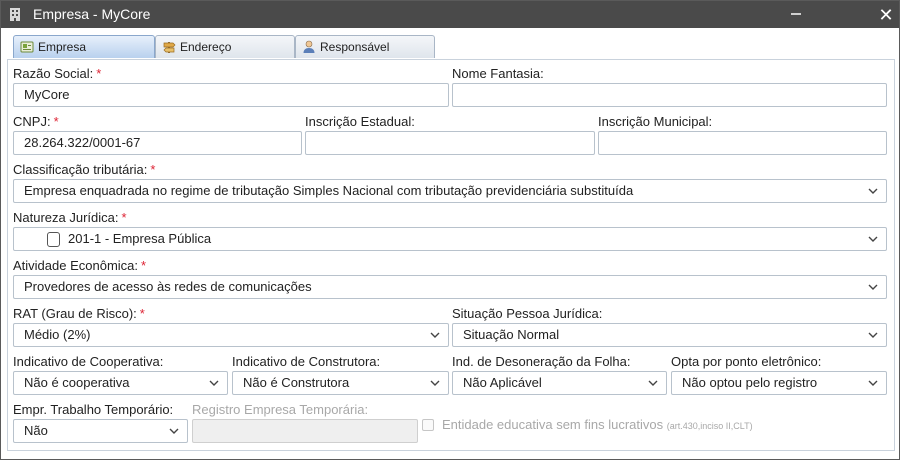  What do you see at coordinates (541, 361) in the screenshot?
I see `desoneracao-label: Ind. de Desoneração da Folha:` at bounding box center [541, 361].